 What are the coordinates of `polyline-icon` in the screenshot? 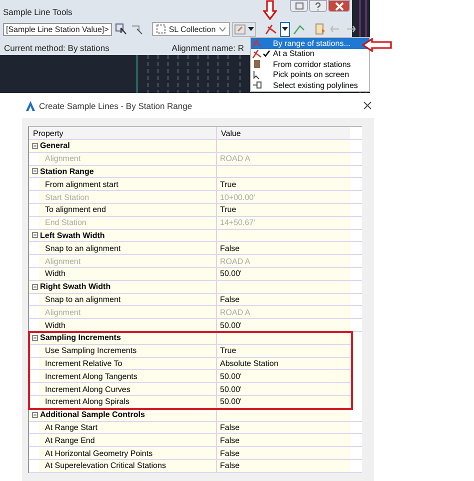 It's located at (257, 85).